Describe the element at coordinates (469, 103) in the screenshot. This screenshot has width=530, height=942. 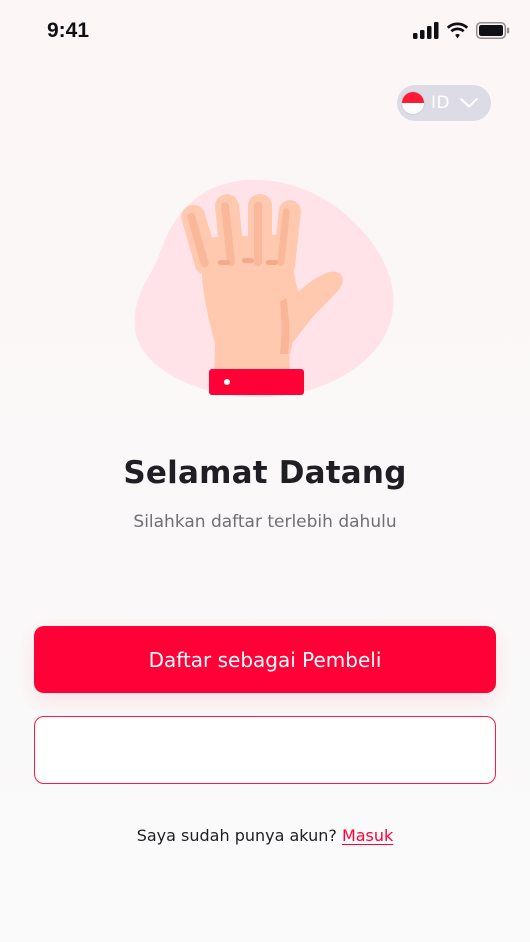
I see `chevron-down-icon` at that location.